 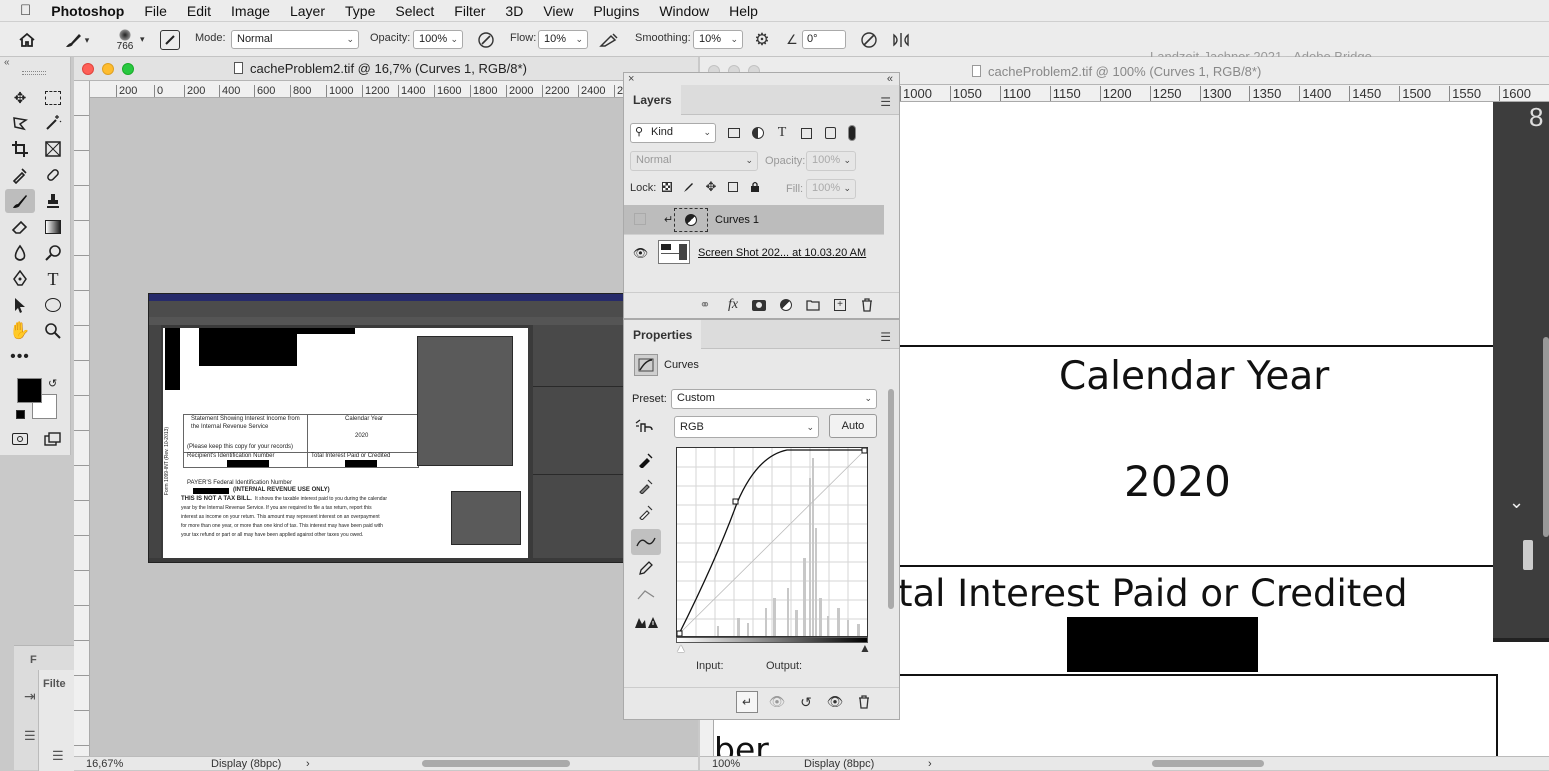 I want to click on layer-visibility-toggle, so click(x=640, y=219).